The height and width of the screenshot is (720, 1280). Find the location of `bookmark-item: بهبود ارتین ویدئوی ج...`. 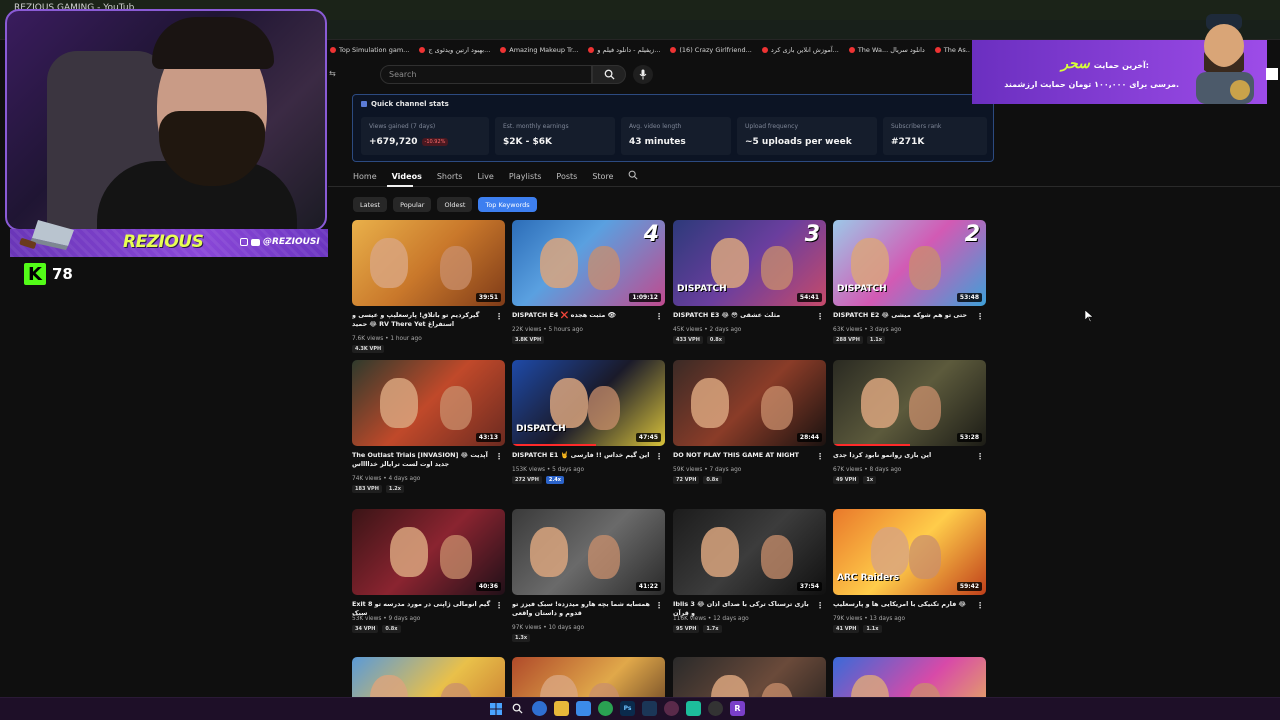

bookmark-item: بهبود ارتین ویدئوی ج... is located at coordinates (454, 50).